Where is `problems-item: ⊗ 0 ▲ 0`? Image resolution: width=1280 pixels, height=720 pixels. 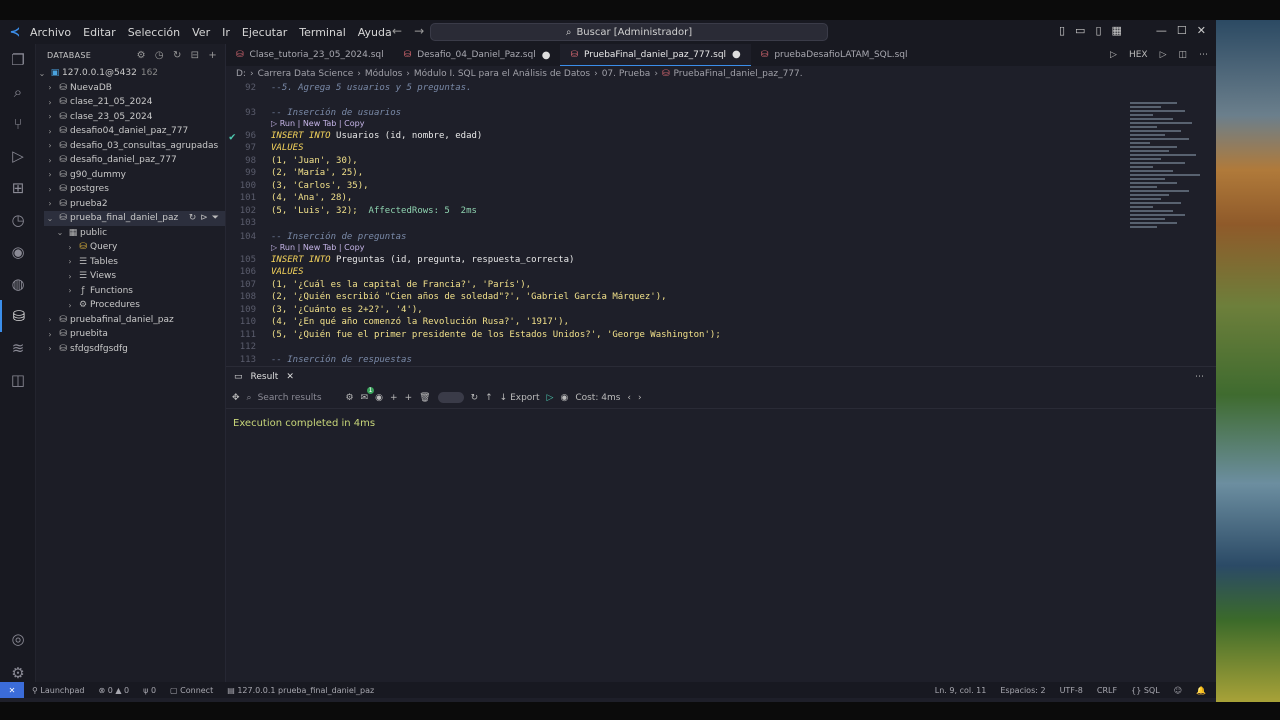
problems-item: ⊗ 0 ▲ 0 is located at coordinates (113, 690).